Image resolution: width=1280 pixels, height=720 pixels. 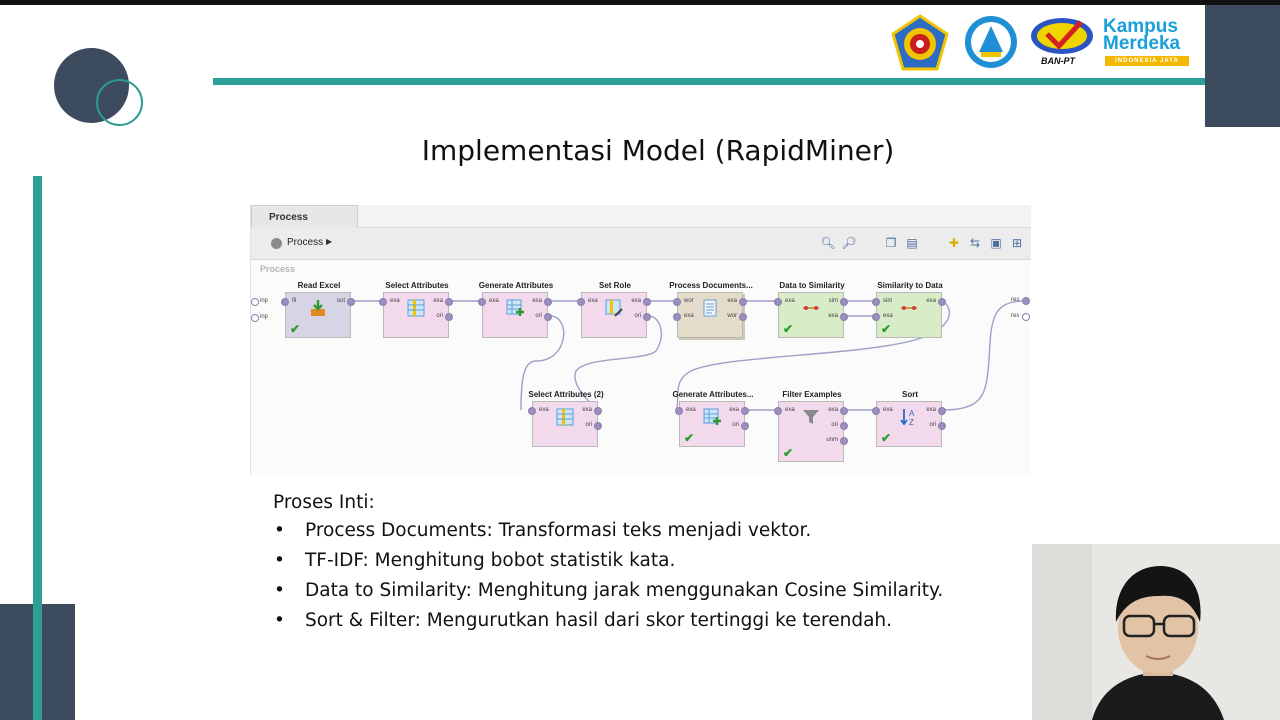 What do you see at coordinates (832, 440) in the screenshot?
I see `port-label: unm` at bounding box center [832, 440].